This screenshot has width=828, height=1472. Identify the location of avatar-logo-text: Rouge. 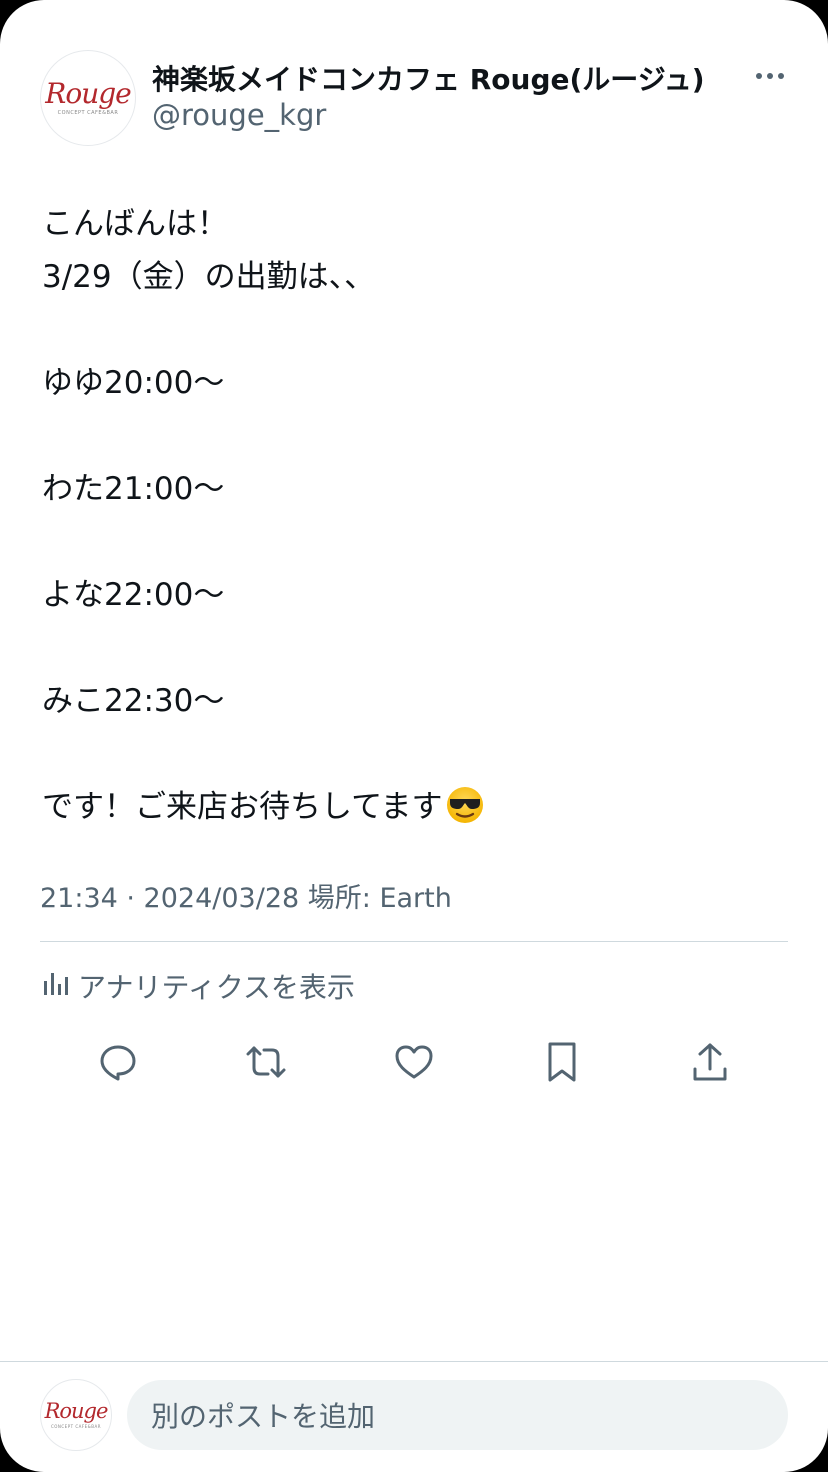
(88, 93).